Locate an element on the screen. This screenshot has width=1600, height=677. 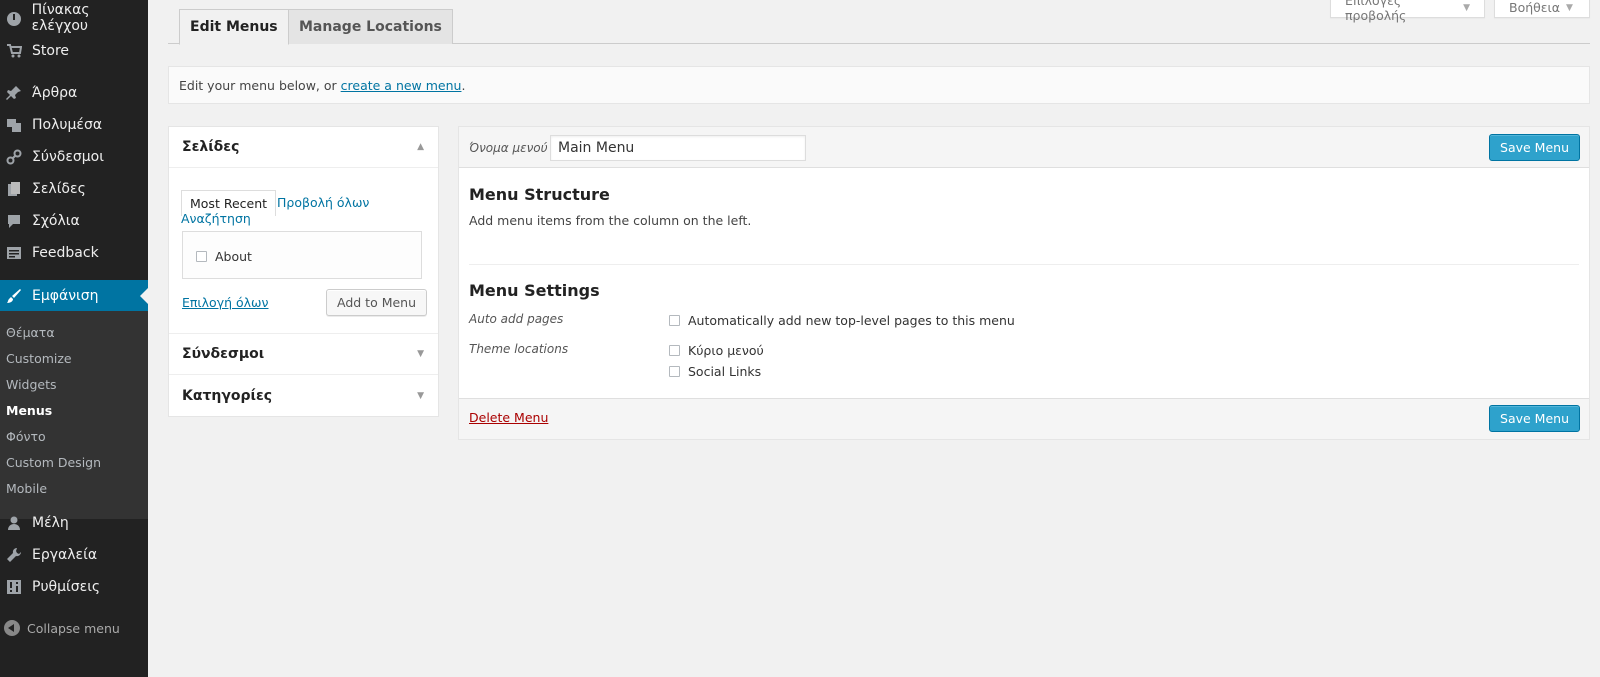
sidebar-item-label: Store is located at coordinates (51, 51).